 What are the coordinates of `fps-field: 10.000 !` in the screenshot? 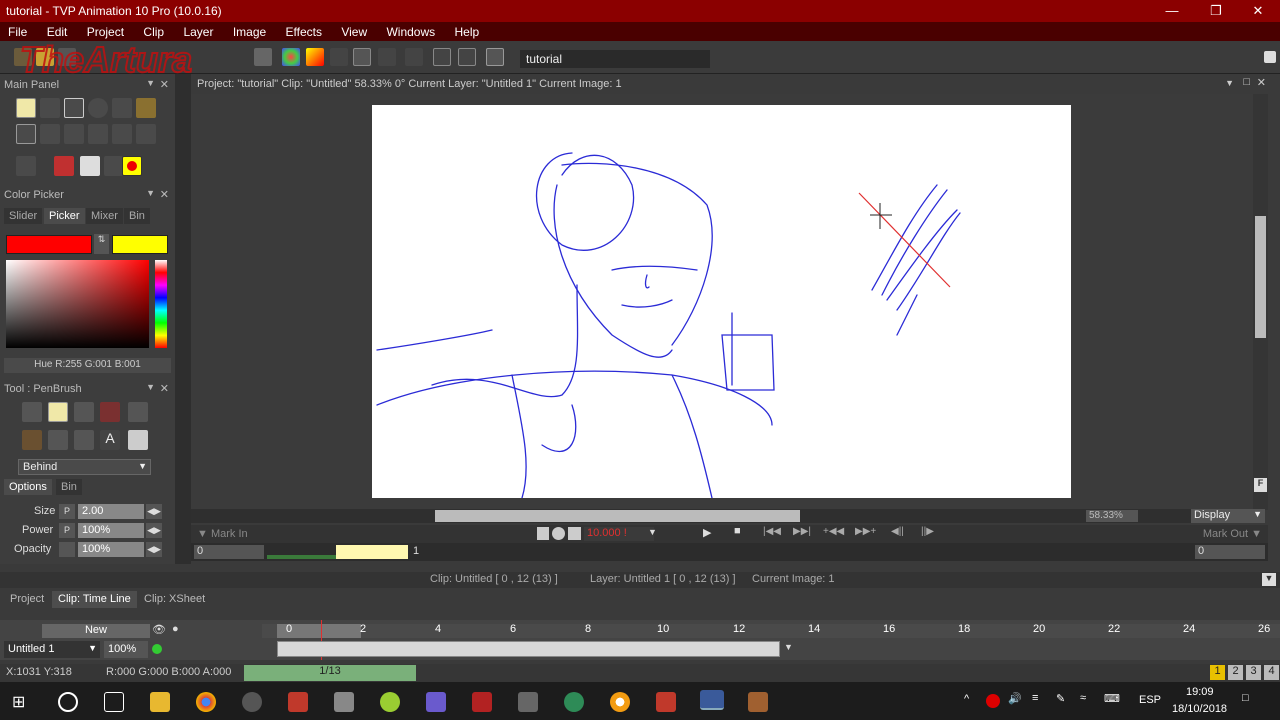 It's located at (619, 534).